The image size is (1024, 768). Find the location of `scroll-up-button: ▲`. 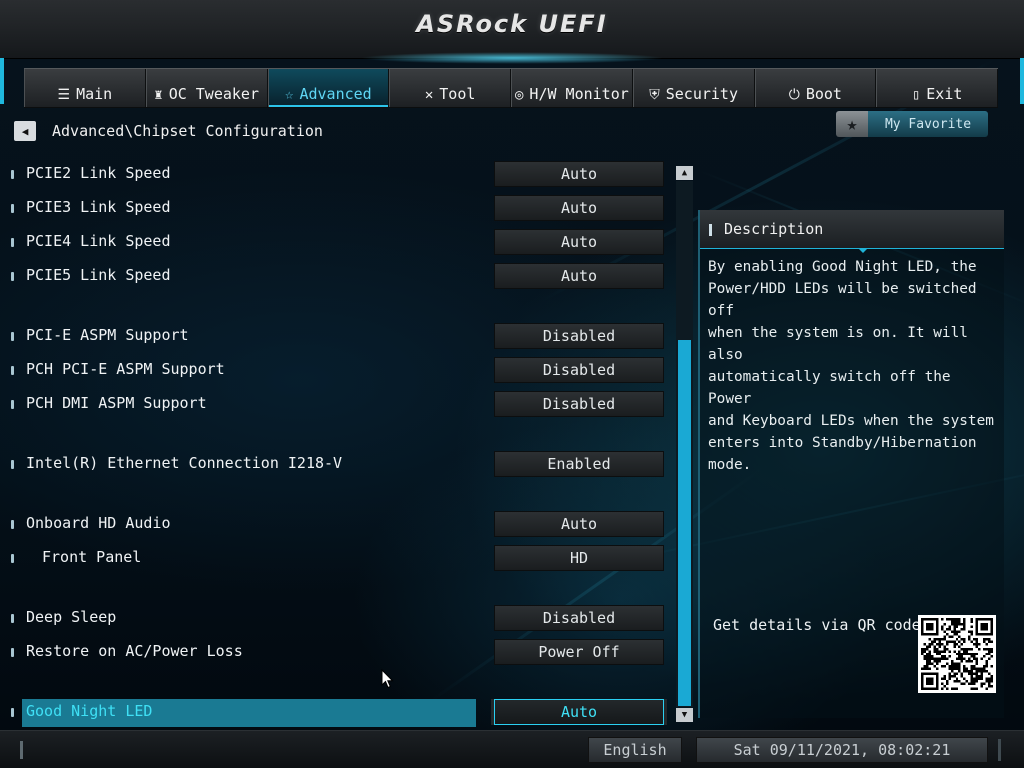

scroll-up-button: ▲ is located at coordinates (684, 173).